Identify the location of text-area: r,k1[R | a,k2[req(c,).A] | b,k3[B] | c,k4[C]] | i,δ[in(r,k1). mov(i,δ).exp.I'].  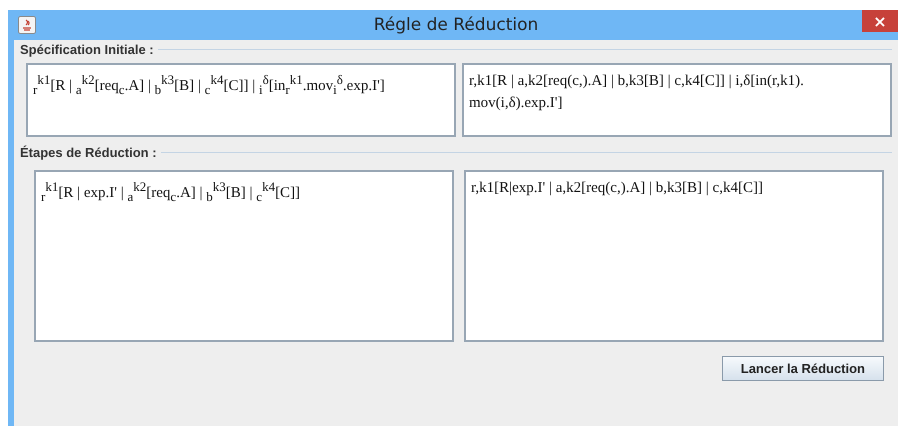
(677, 100).